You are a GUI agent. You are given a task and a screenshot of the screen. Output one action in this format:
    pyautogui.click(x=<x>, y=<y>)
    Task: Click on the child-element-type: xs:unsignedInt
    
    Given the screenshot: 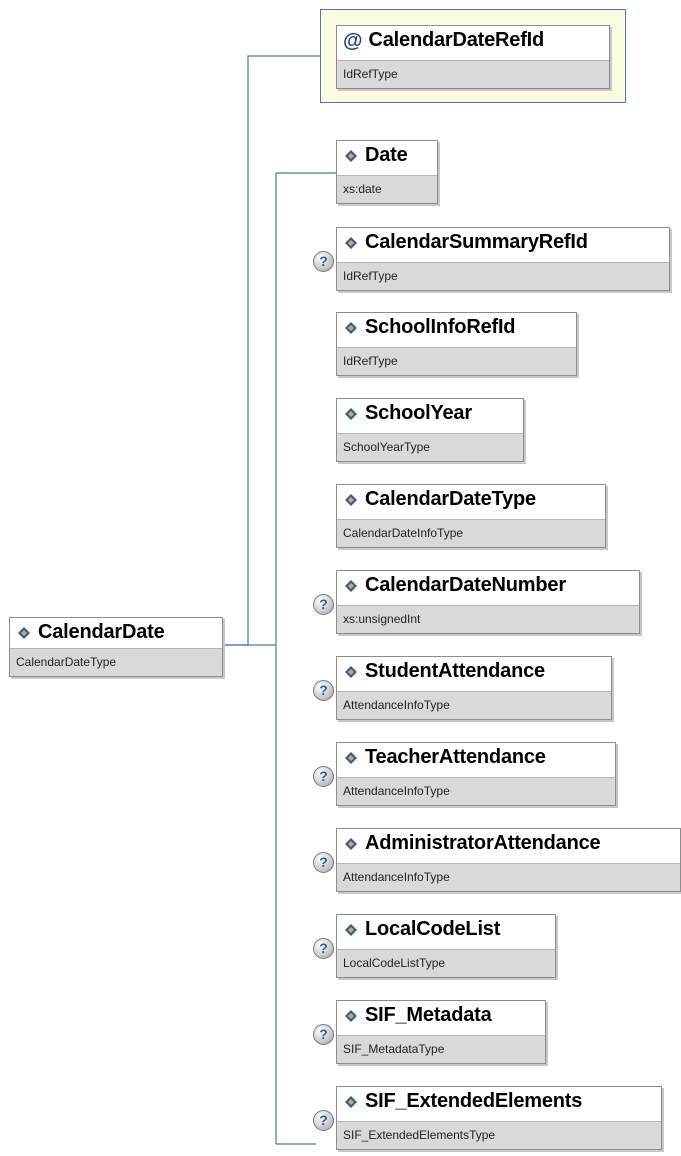 What is the action you would take?
    pyautogui.click(x=488, y=619)
    